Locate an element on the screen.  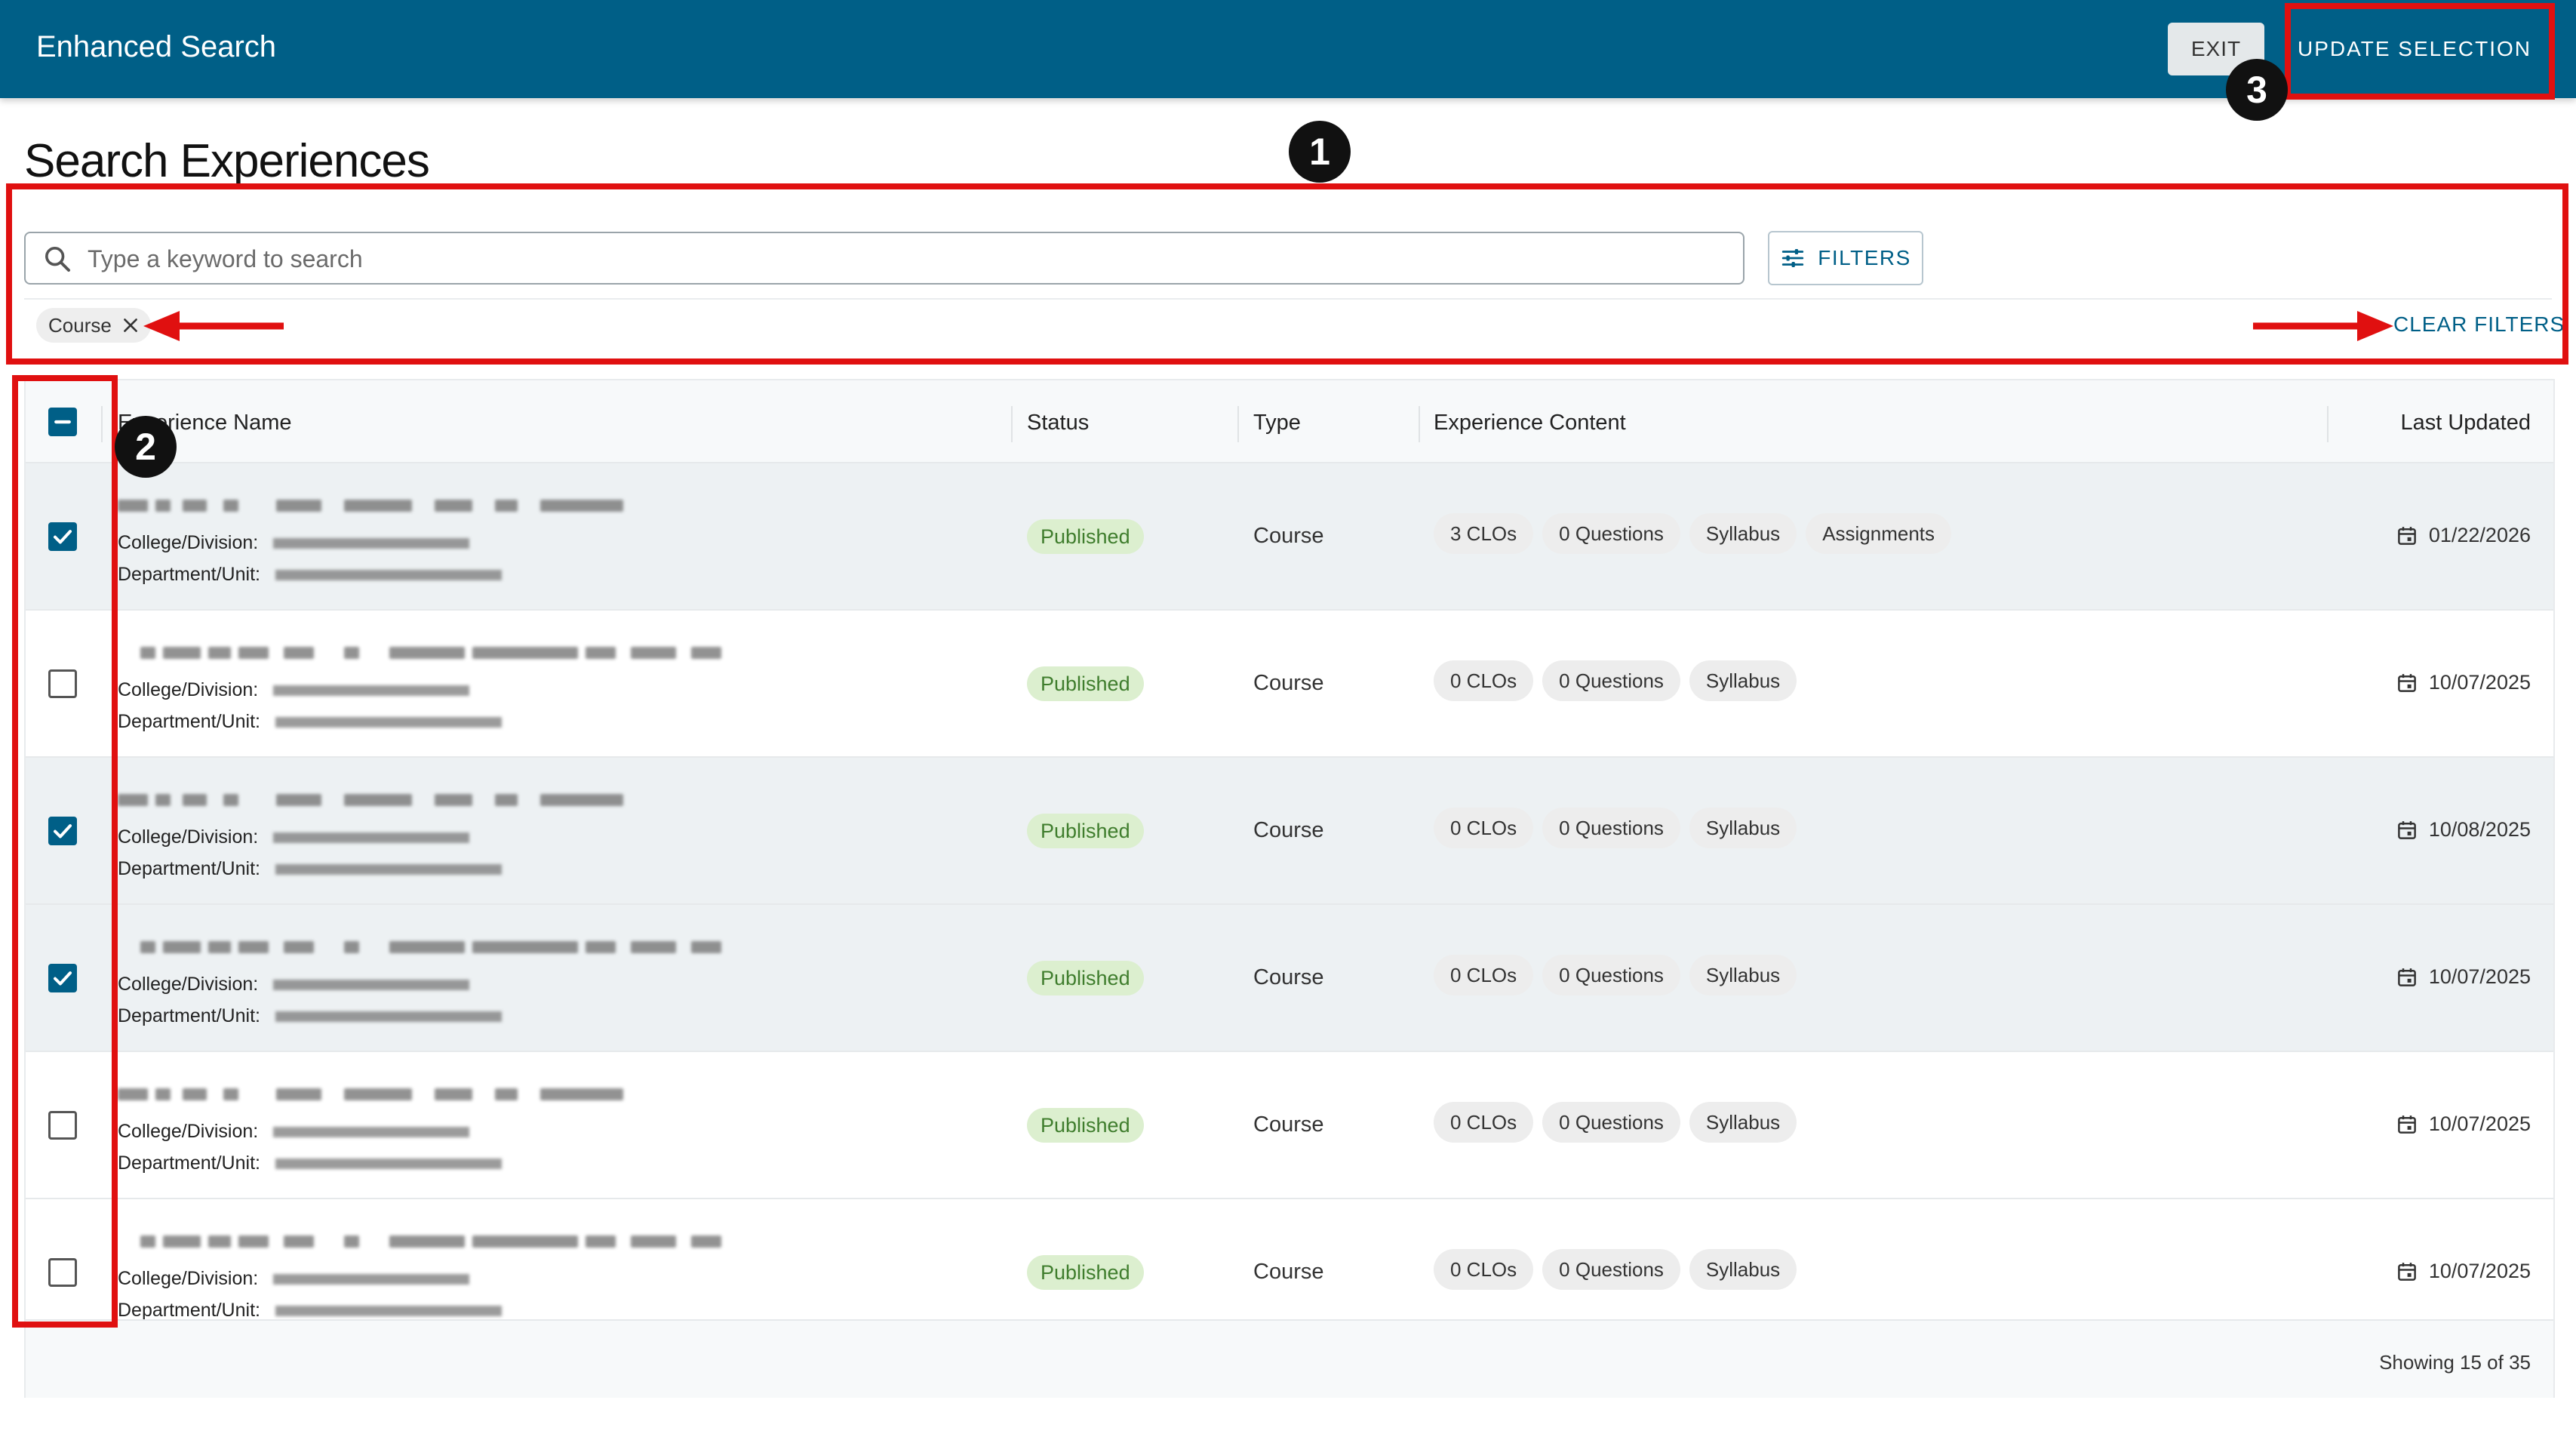
column-header-status: Status is located at coordinates (1058, 423).